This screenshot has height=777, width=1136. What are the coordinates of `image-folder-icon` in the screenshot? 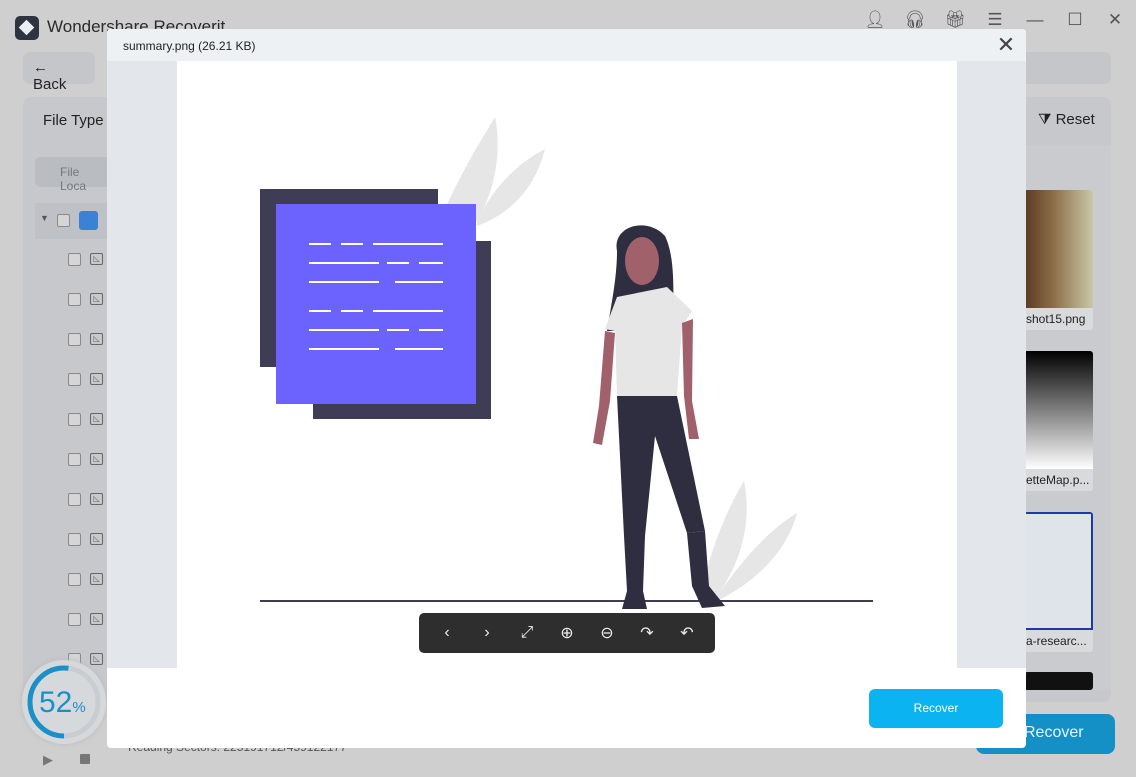 It's located at (88, 220).